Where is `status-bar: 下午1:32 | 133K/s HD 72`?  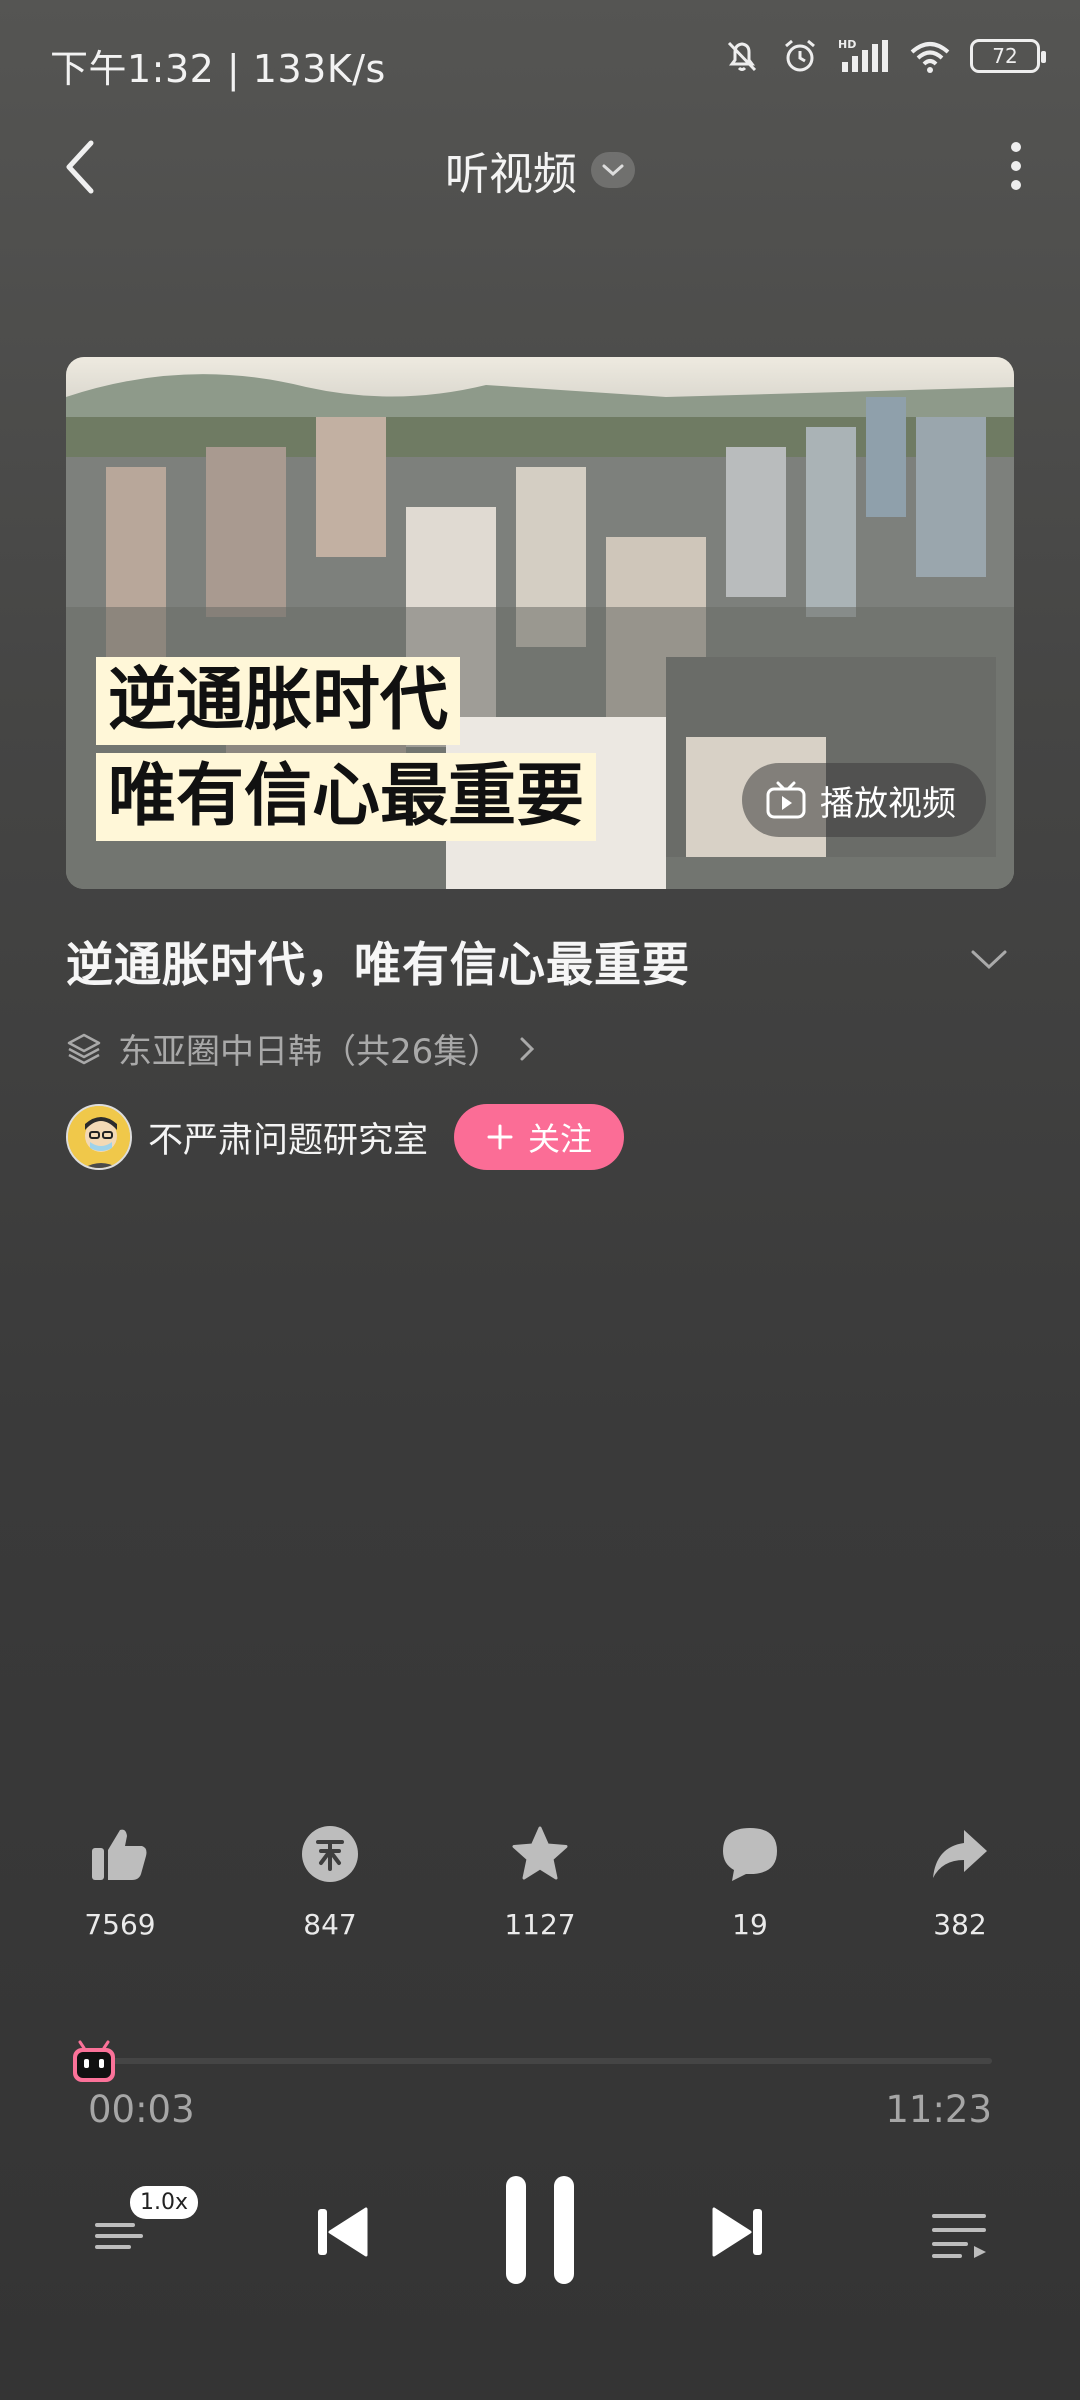 status-bar: 下午1:32 | 133K/s HD 72 is located at coordinates (540, 60).